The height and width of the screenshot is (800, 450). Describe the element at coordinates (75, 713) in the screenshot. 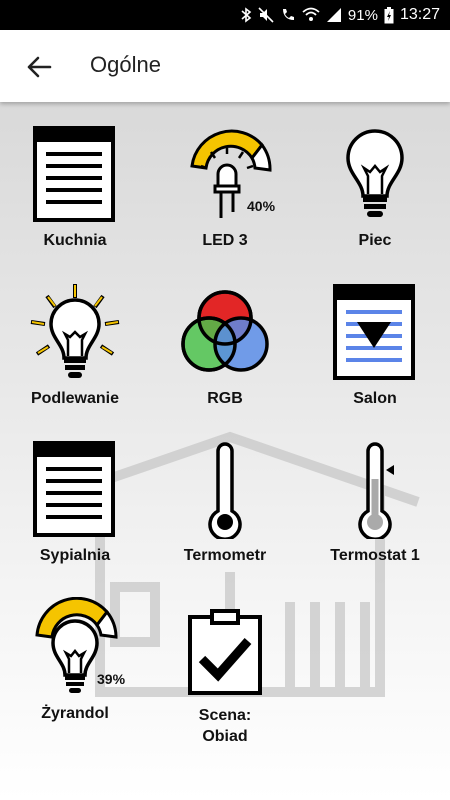

I see `tile-label: Żyrandol` at that location.